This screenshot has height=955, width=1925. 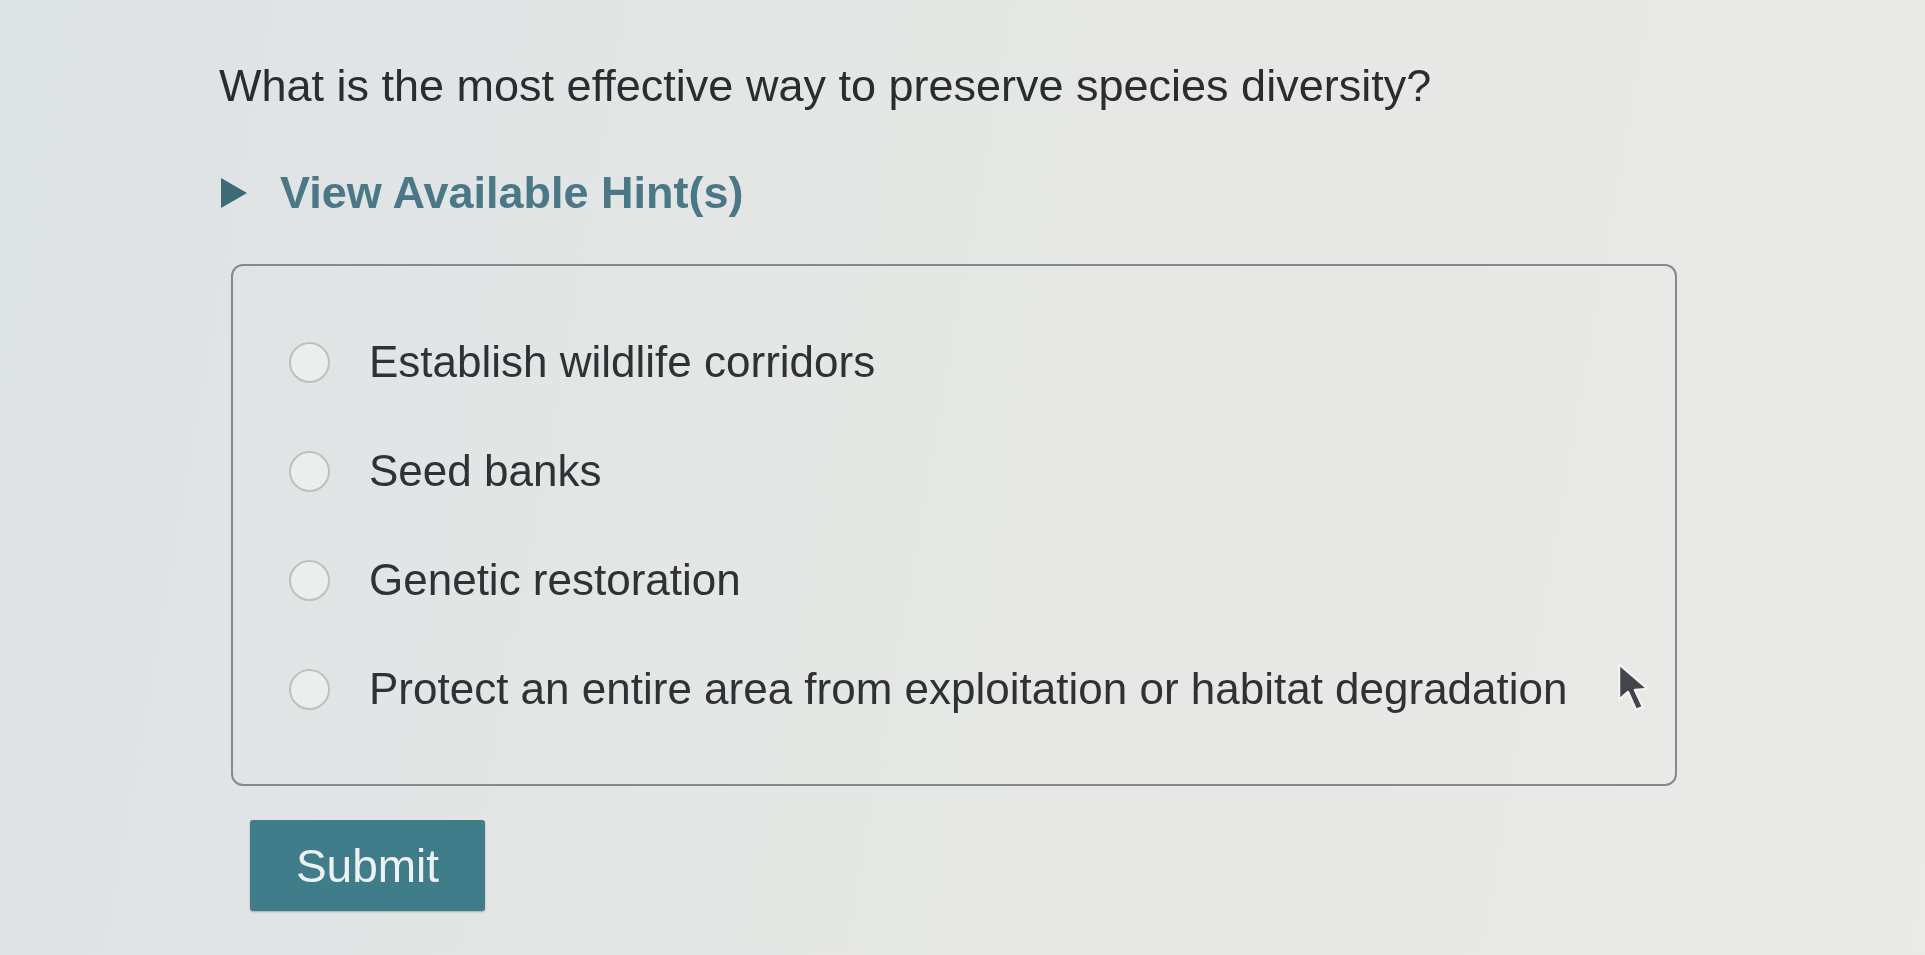 What do you see at coordinates (485, 471) in the screenshot?
I see `option-label: Seed banks` at bounding box center [485, 471].